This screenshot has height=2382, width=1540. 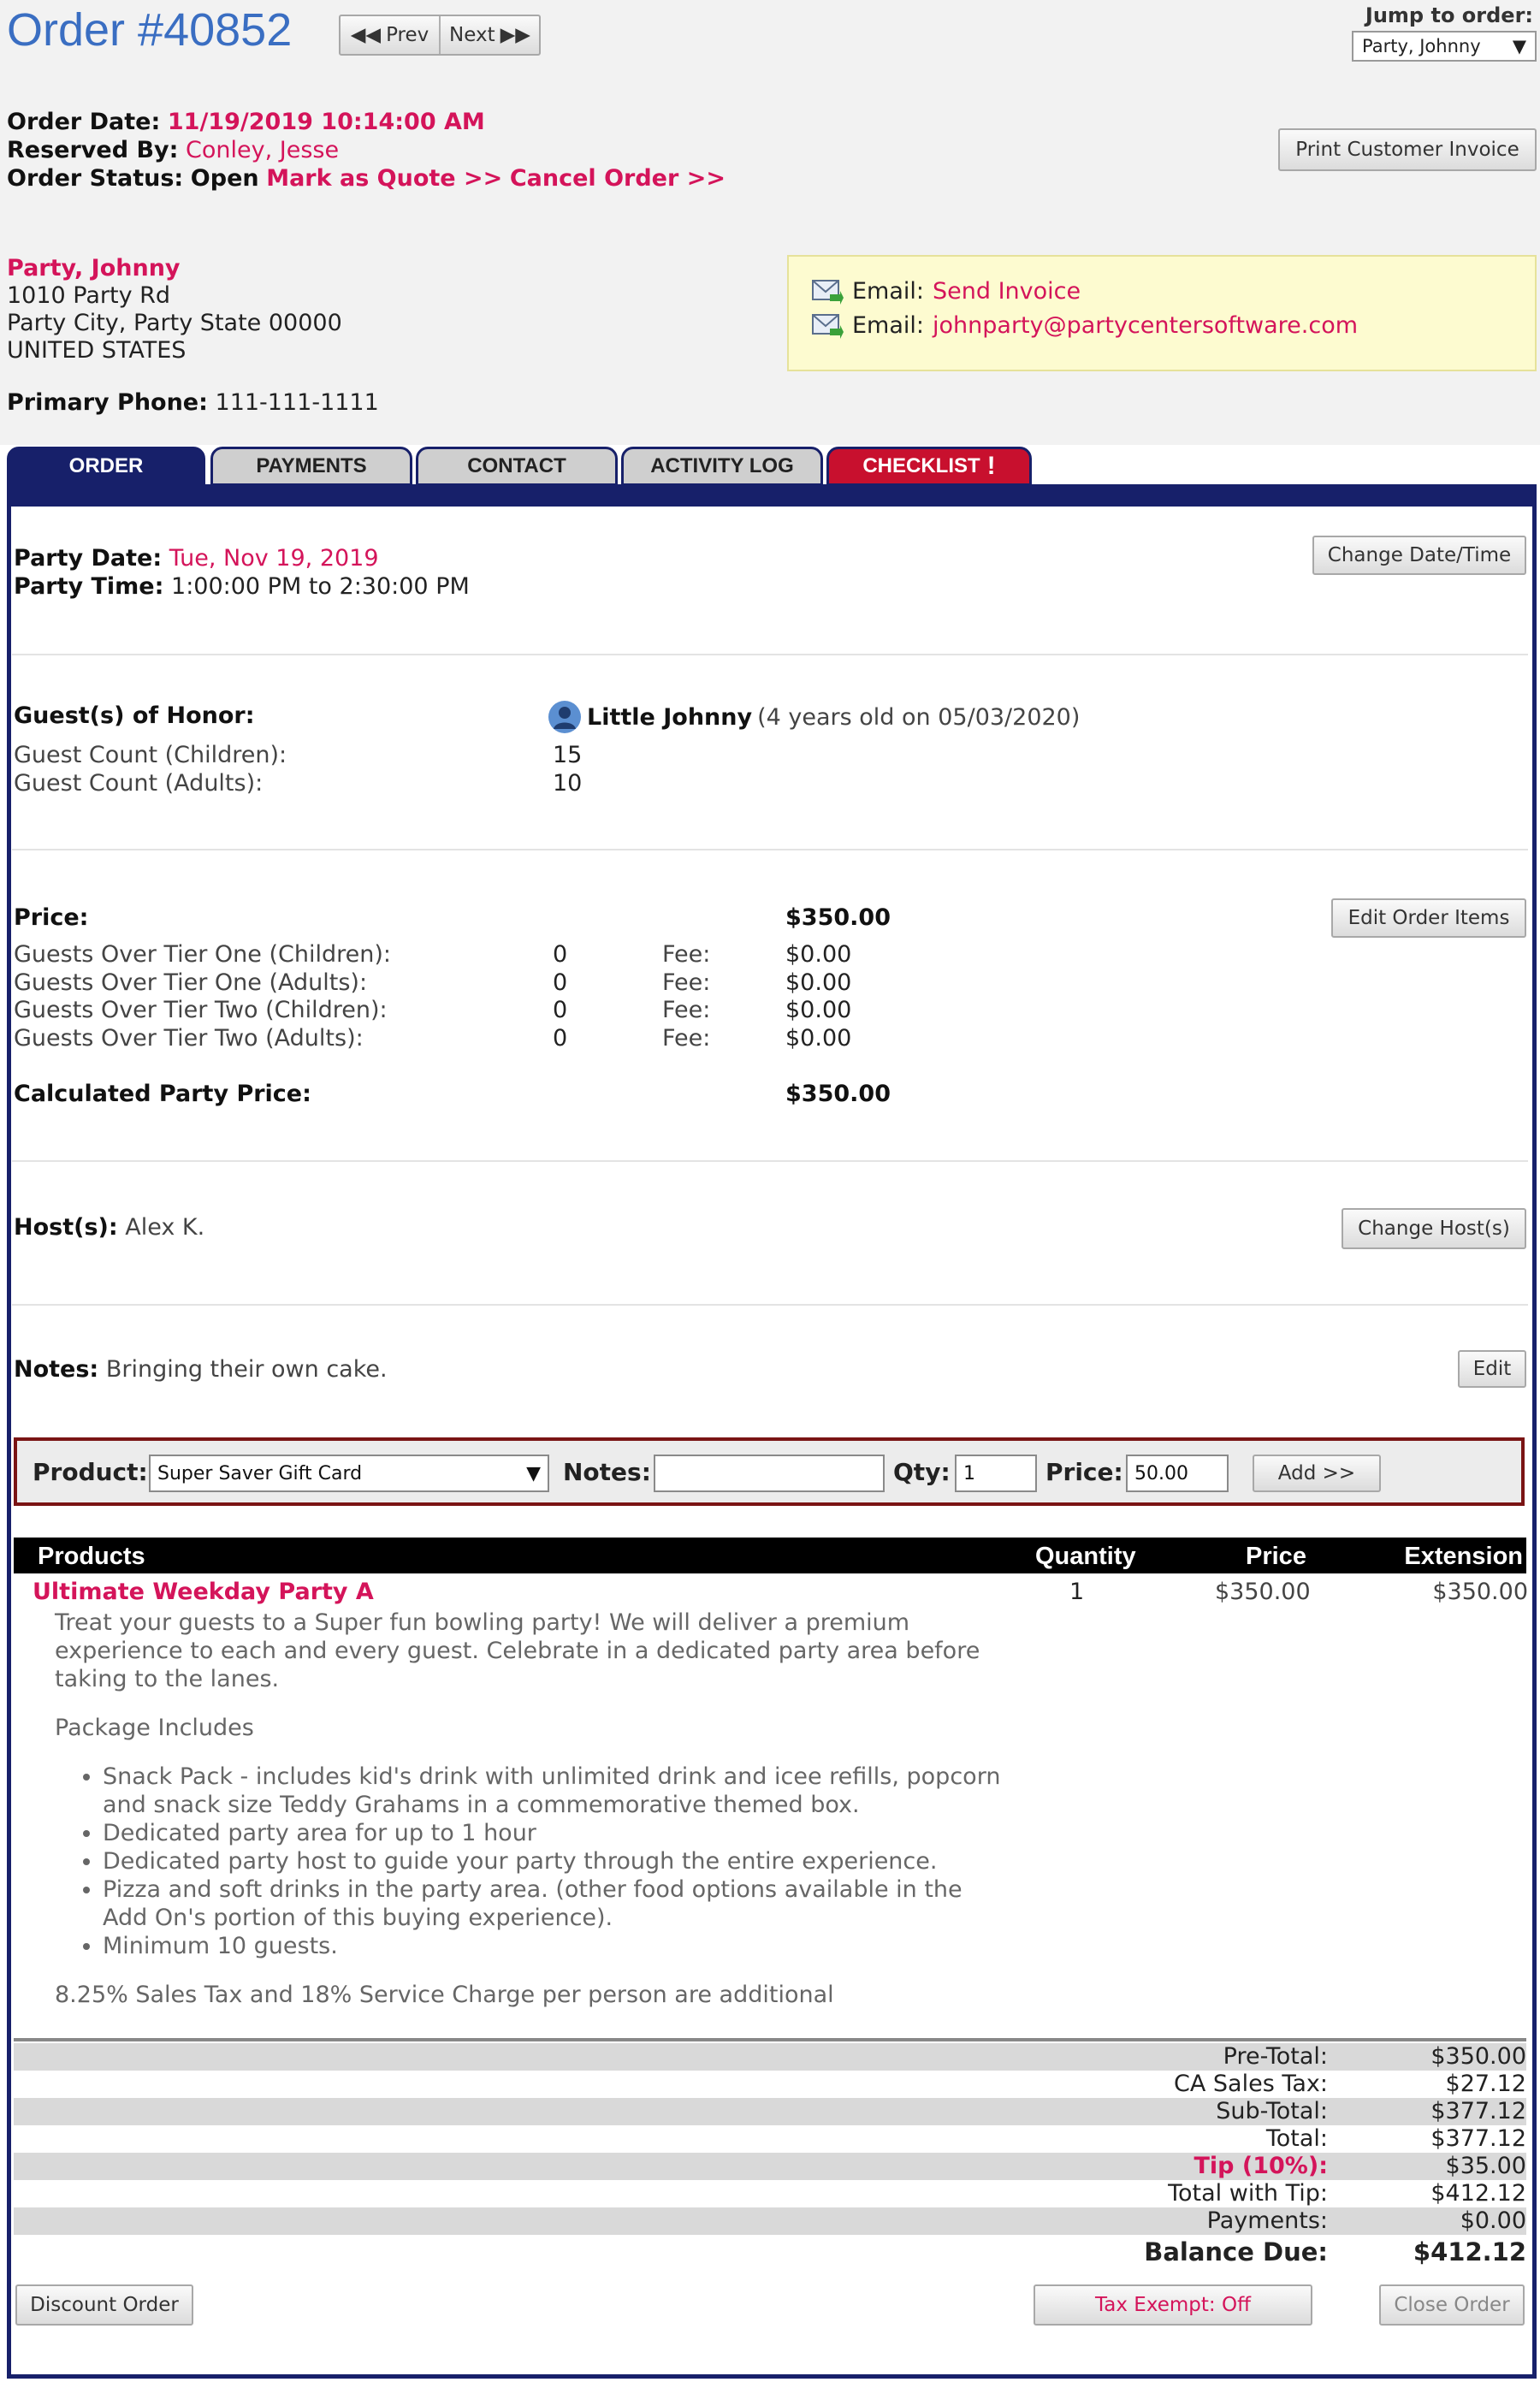 What do you see at coordinates (1085, 1556) in the screenshot?
I see `col-quantity: Quantity` at bounding box center [1085, 1556].